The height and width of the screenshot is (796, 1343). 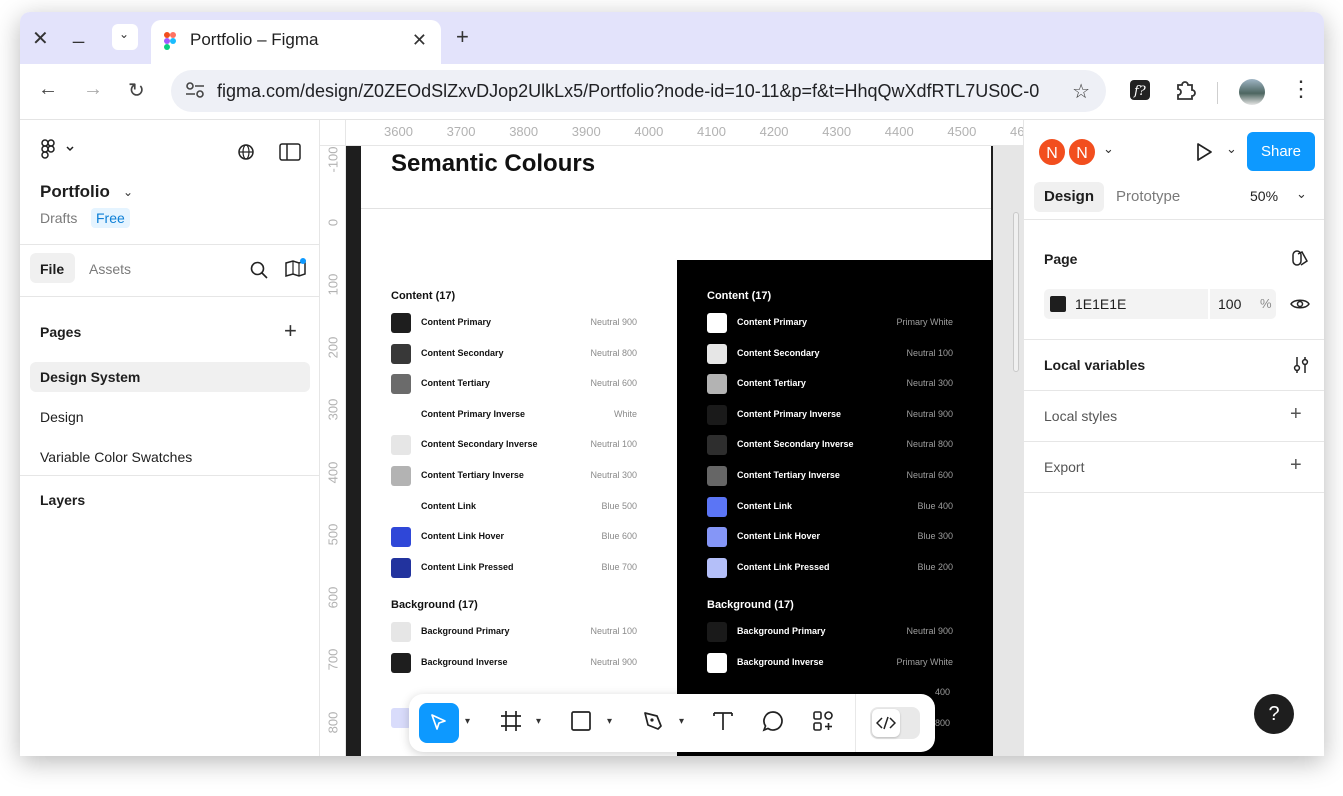 I want to click on close-tab-icon: ✕, so click(x=419, y=40).